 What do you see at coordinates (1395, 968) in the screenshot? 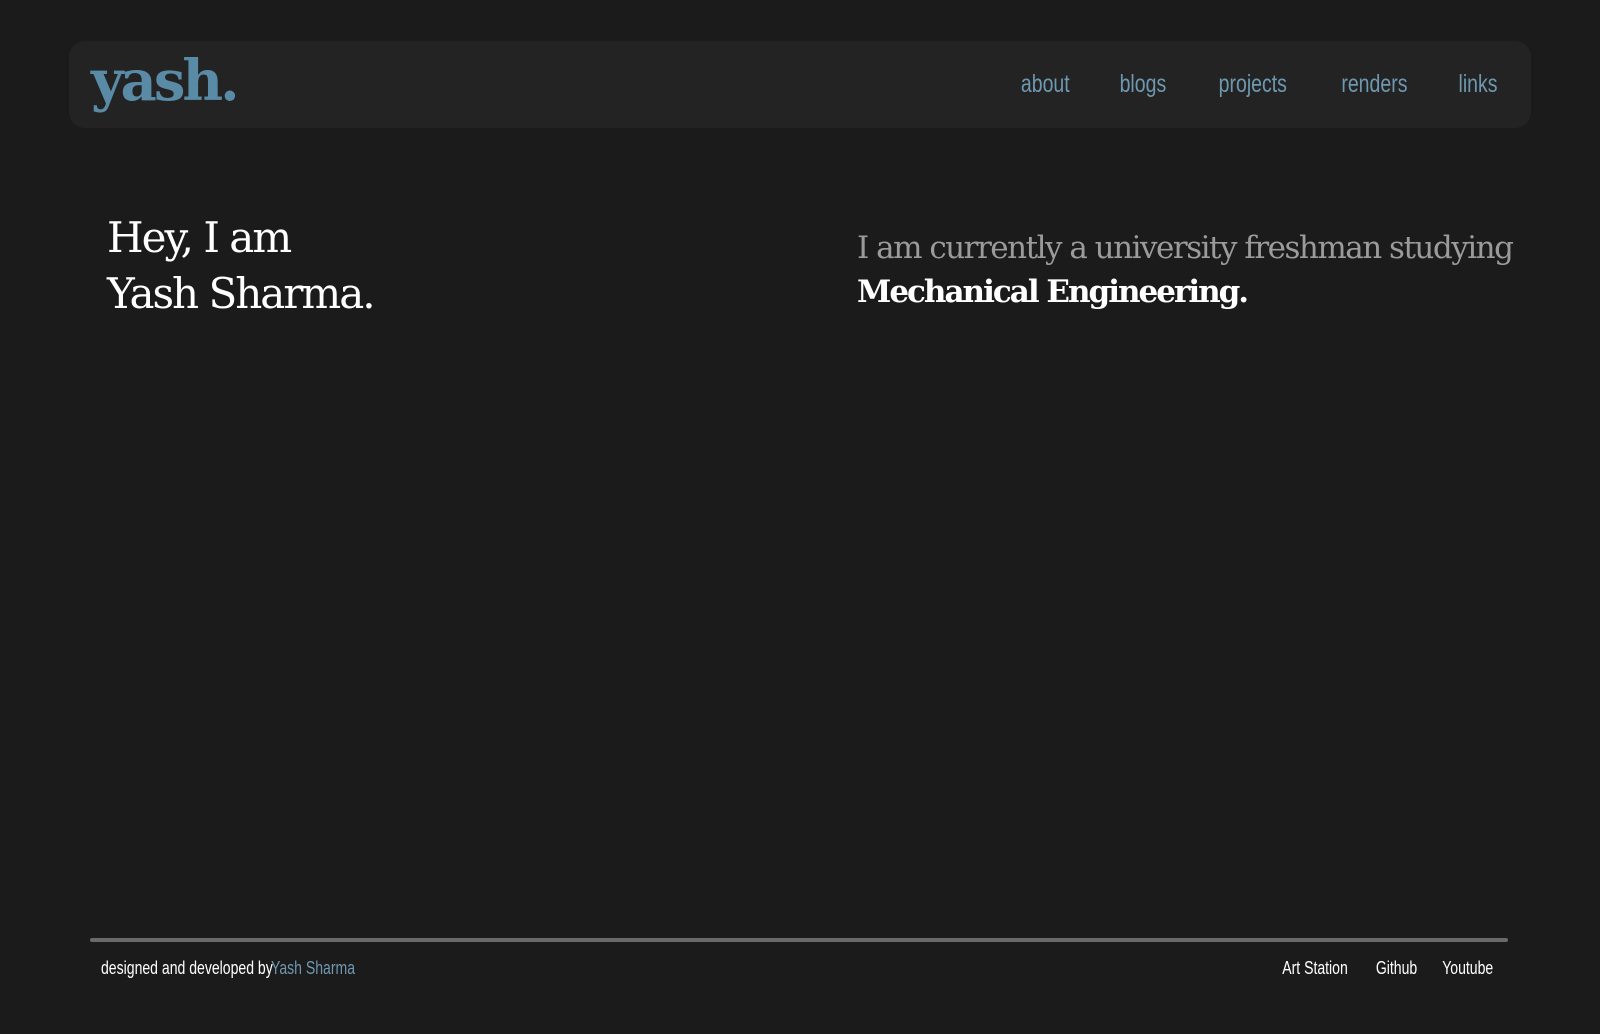
I see `footer-link-github: Github` at bounding box center [1395, 968].